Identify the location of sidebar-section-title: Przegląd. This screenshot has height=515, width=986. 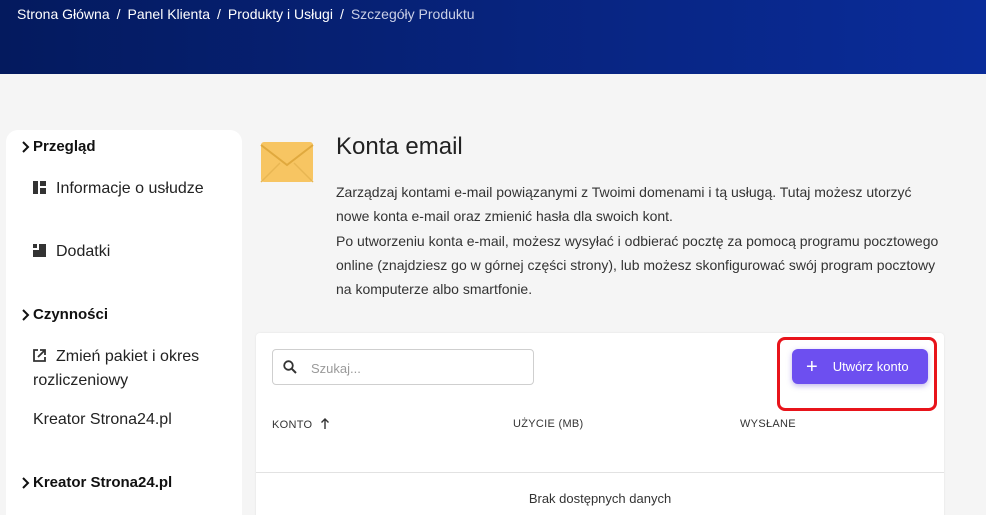
(64, 146).